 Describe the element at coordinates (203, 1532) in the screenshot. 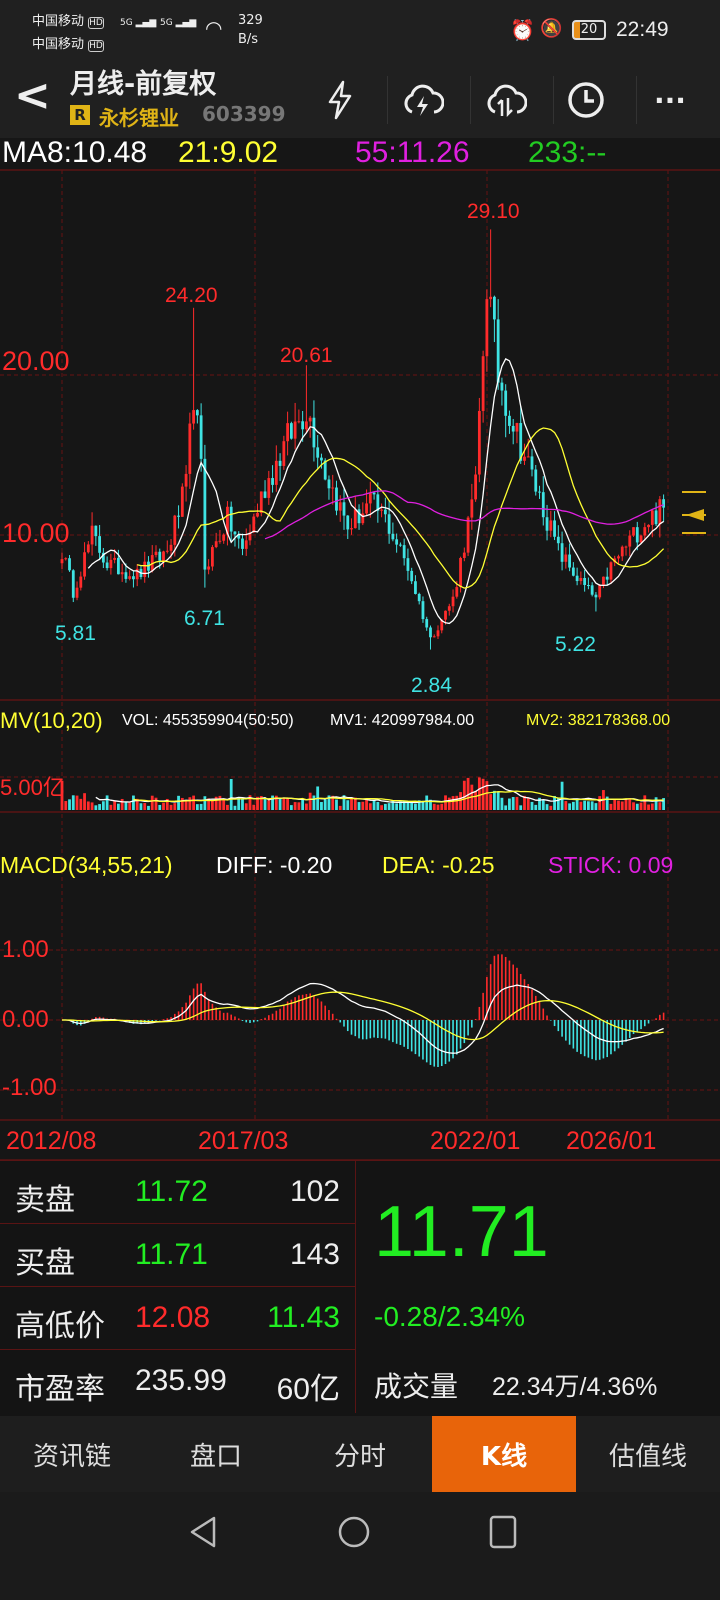

I see `back-nav-icon` at that location.